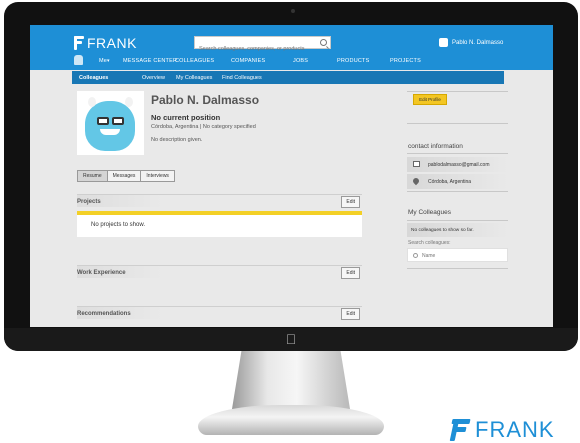 This screenshot has width=580, height=443. I want to click on menu-item-companies: COMPANIES, so click(248, 61).